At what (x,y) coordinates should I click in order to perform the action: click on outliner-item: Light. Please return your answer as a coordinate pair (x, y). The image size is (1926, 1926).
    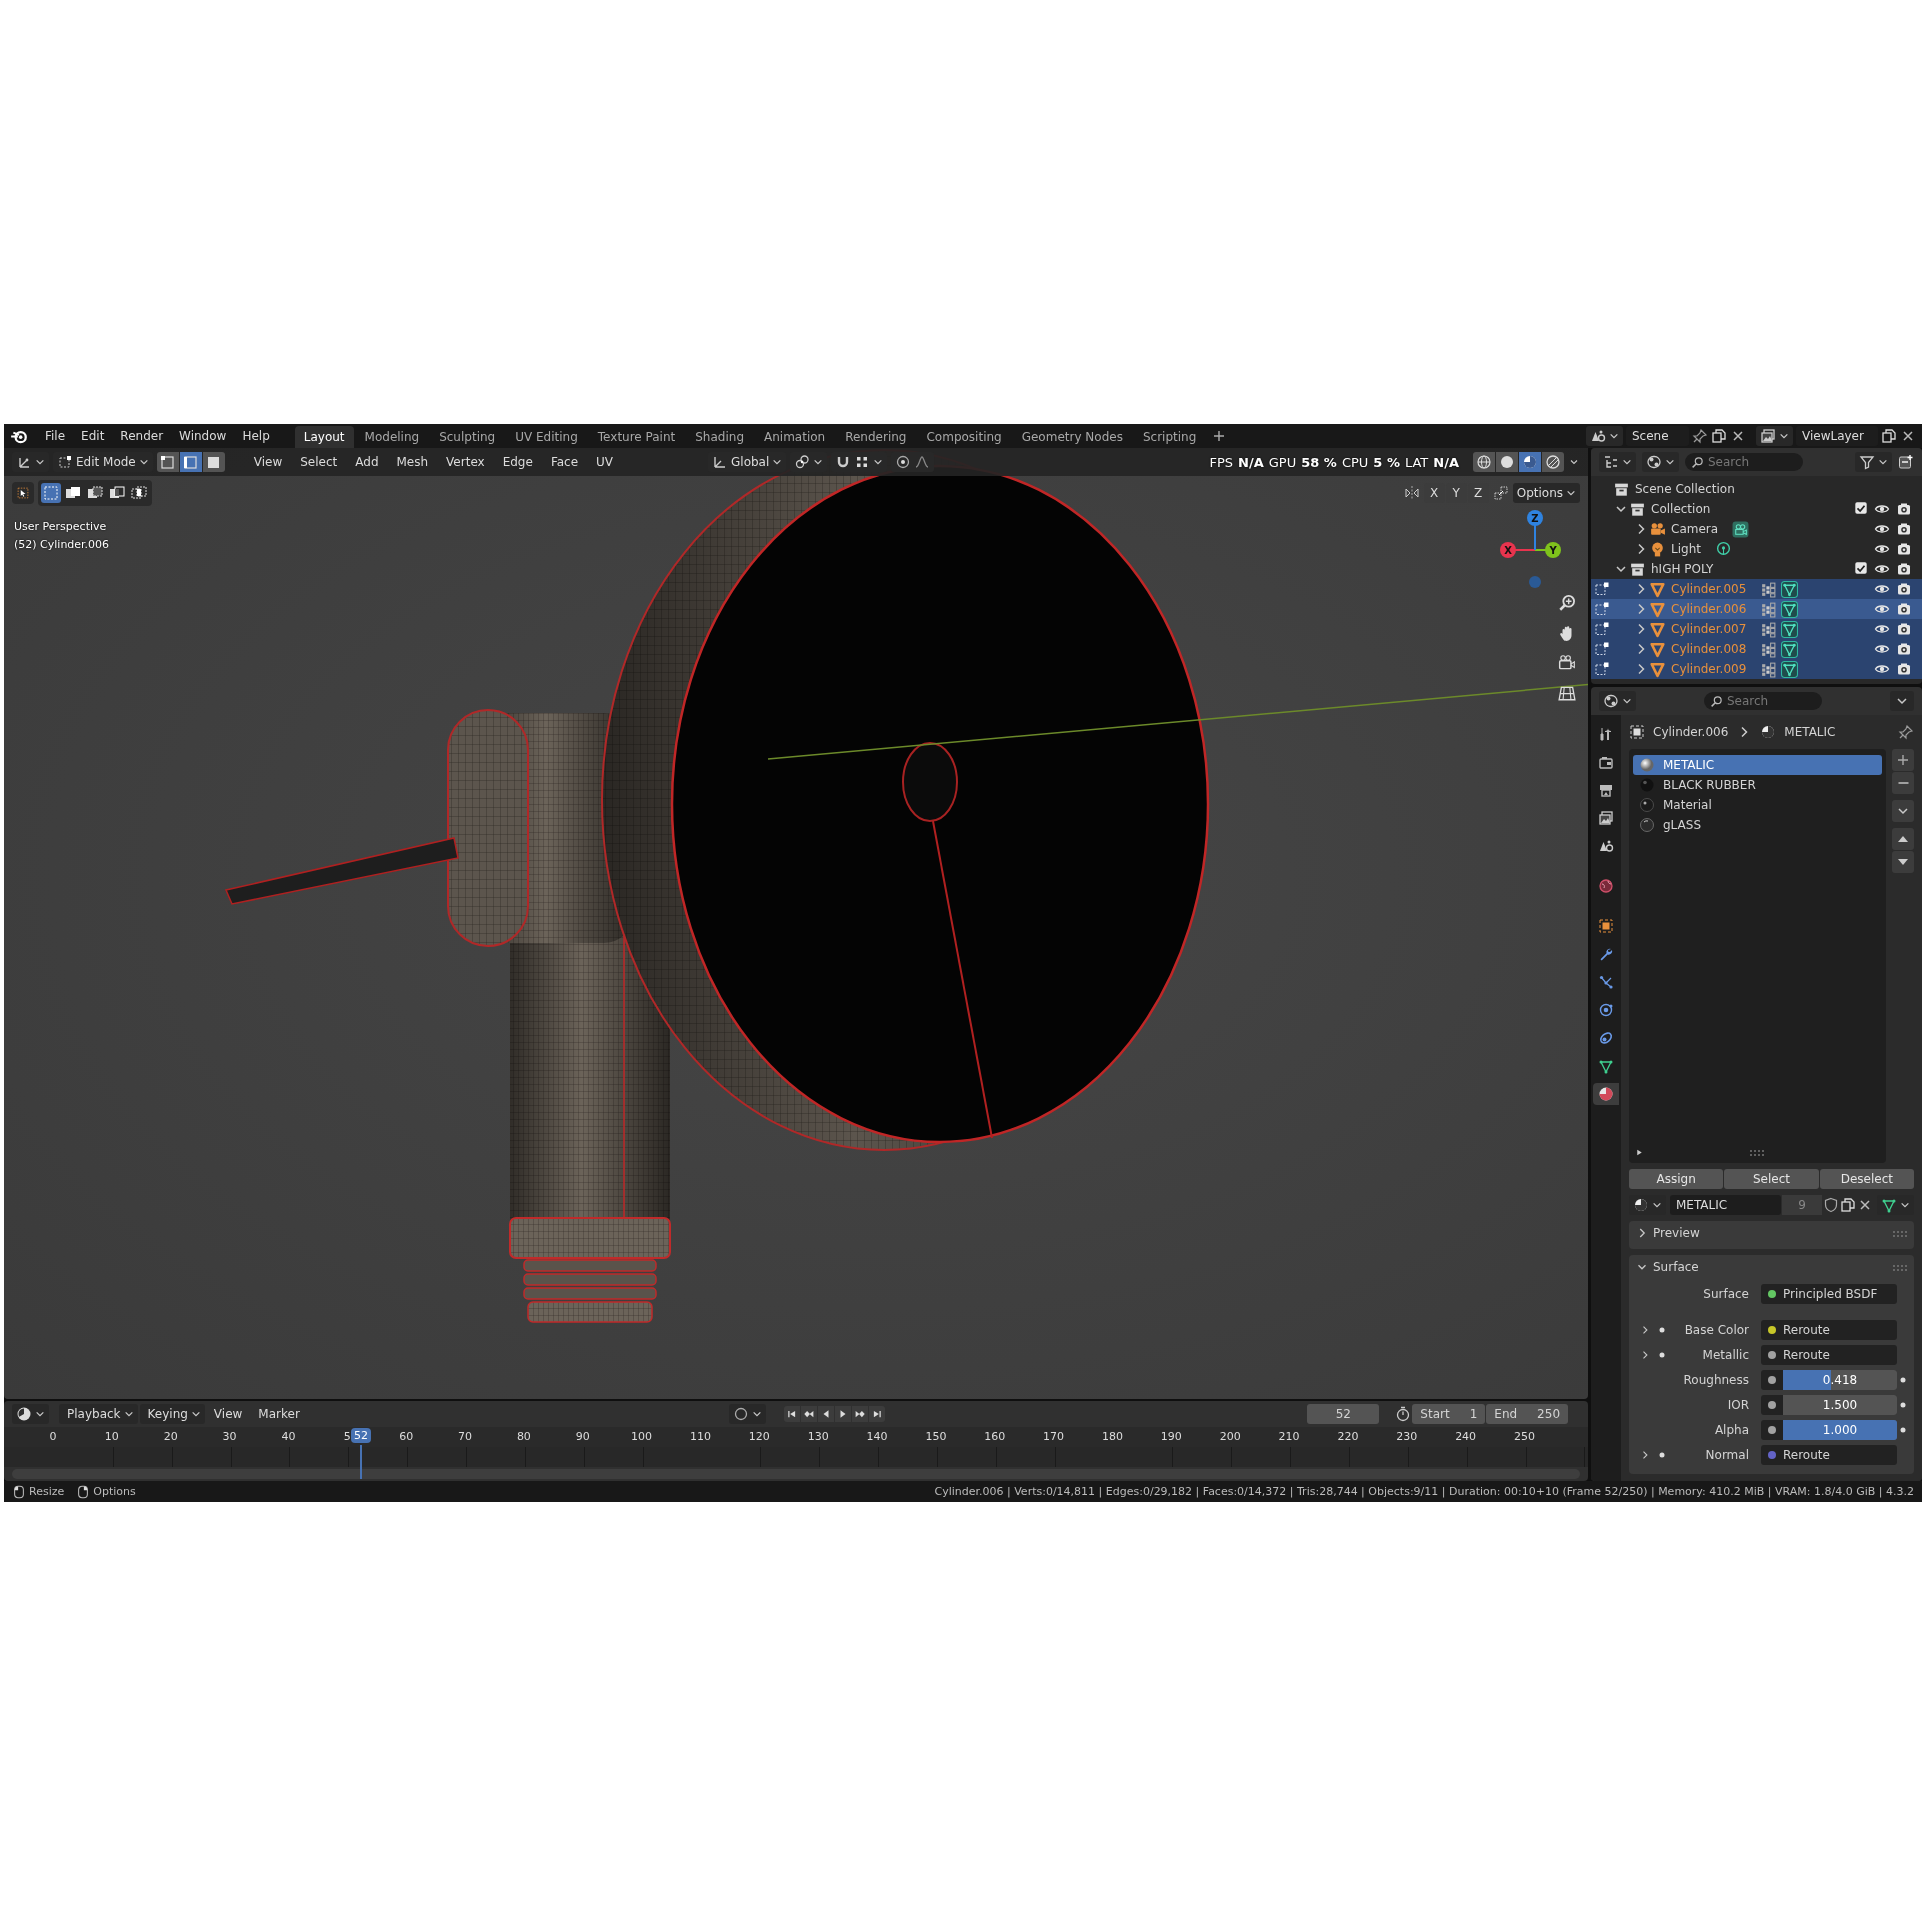
    Looking at the image, I should click on (1756, 549).